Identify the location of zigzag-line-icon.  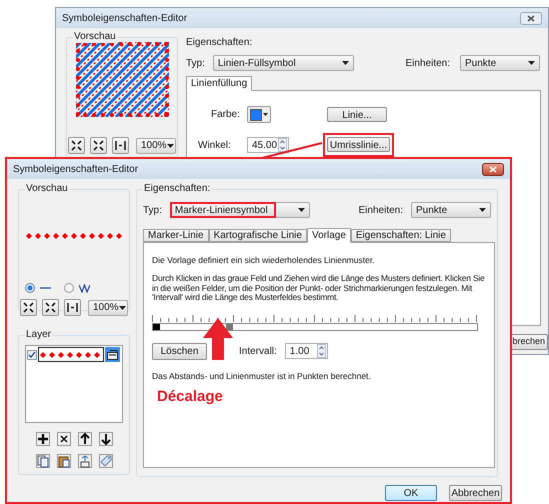
(84, 288).